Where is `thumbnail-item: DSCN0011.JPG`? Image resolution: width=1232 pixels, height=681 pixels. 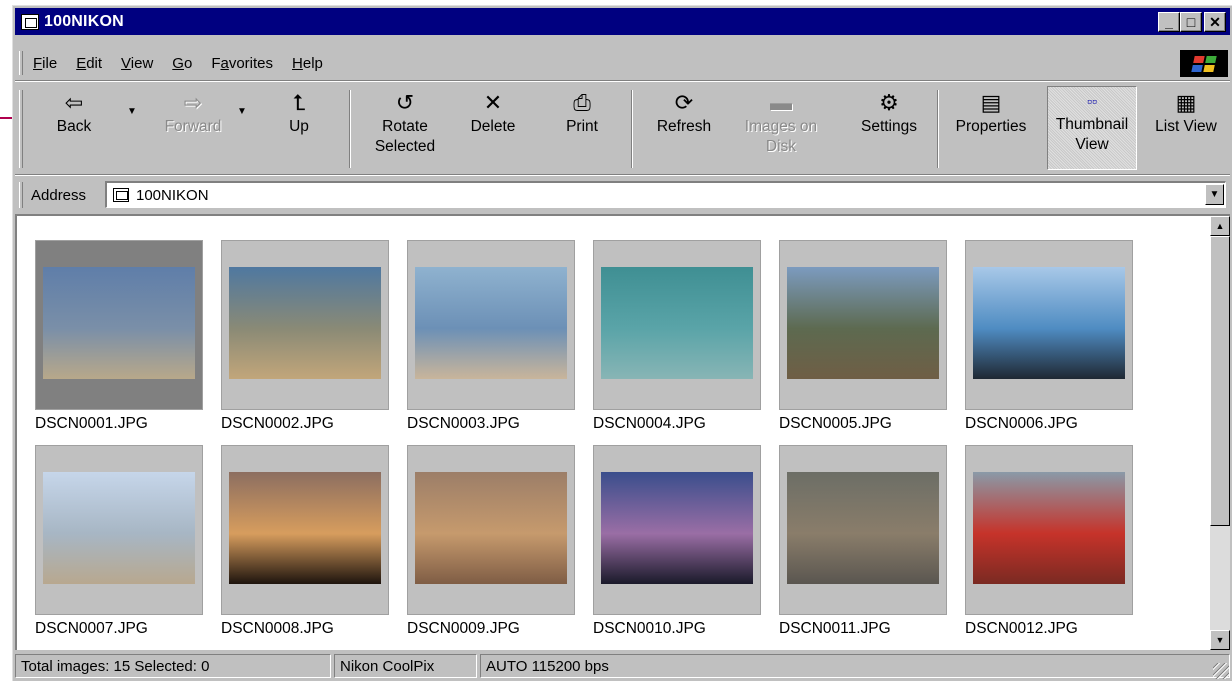 thumbnail-item: DSCN0011.JPG is located at coordinates (863, 541).